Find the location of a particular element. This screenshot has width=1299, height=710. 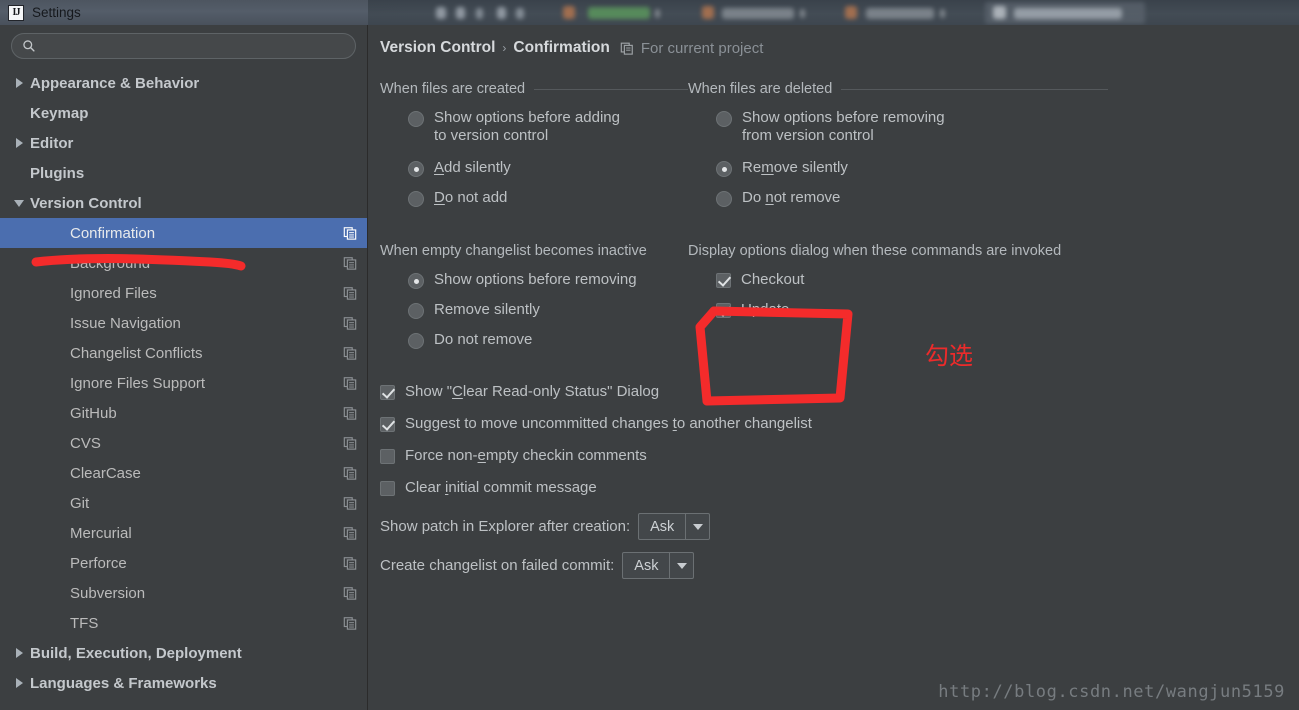

sidebar-item-git: Git is located at coordinates (183, 503).